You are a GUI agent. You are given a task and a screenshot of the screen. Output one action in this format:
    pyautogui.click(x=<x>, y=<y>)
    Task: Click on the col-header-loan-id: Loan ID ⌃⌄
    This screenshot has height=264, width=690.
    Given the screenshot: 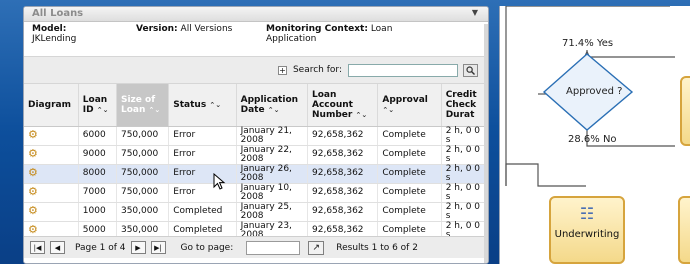 What is the action you would take?
    pyautogui.click(x=97, y=105)
    